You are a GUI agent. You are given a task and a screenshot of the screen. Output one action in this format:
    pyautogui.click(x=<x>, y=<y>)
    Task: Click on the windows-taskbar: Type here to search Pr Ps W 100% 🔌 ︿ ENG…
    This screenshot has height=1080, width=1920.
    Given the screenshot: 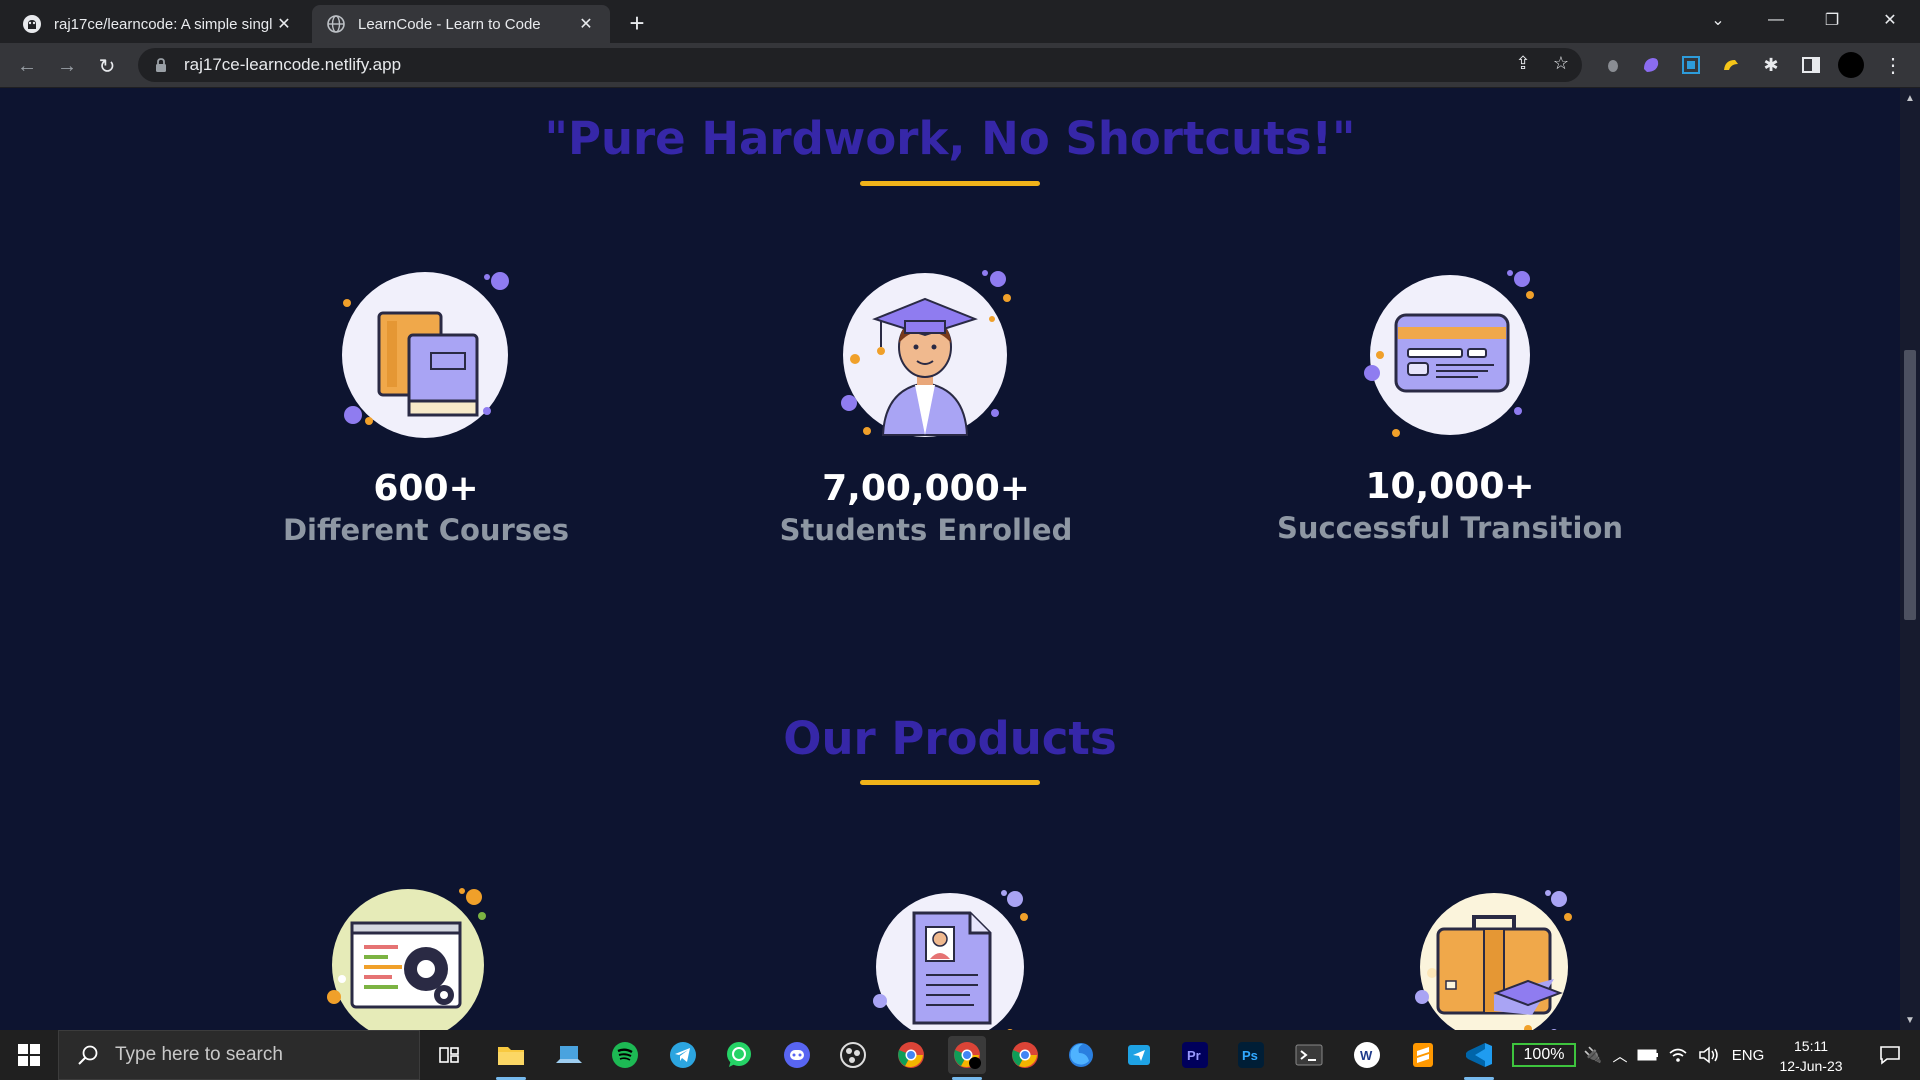 What is the action you would take?
    pyautogui.click(x=960, y=1055)
    